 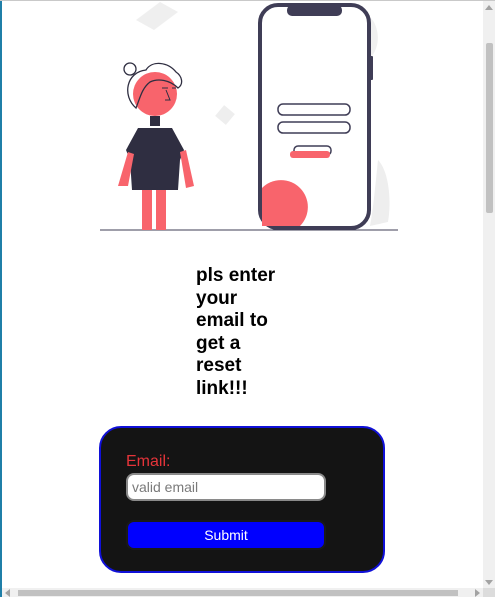 I want to click on person-leg-right, so click(x=161, y=210).